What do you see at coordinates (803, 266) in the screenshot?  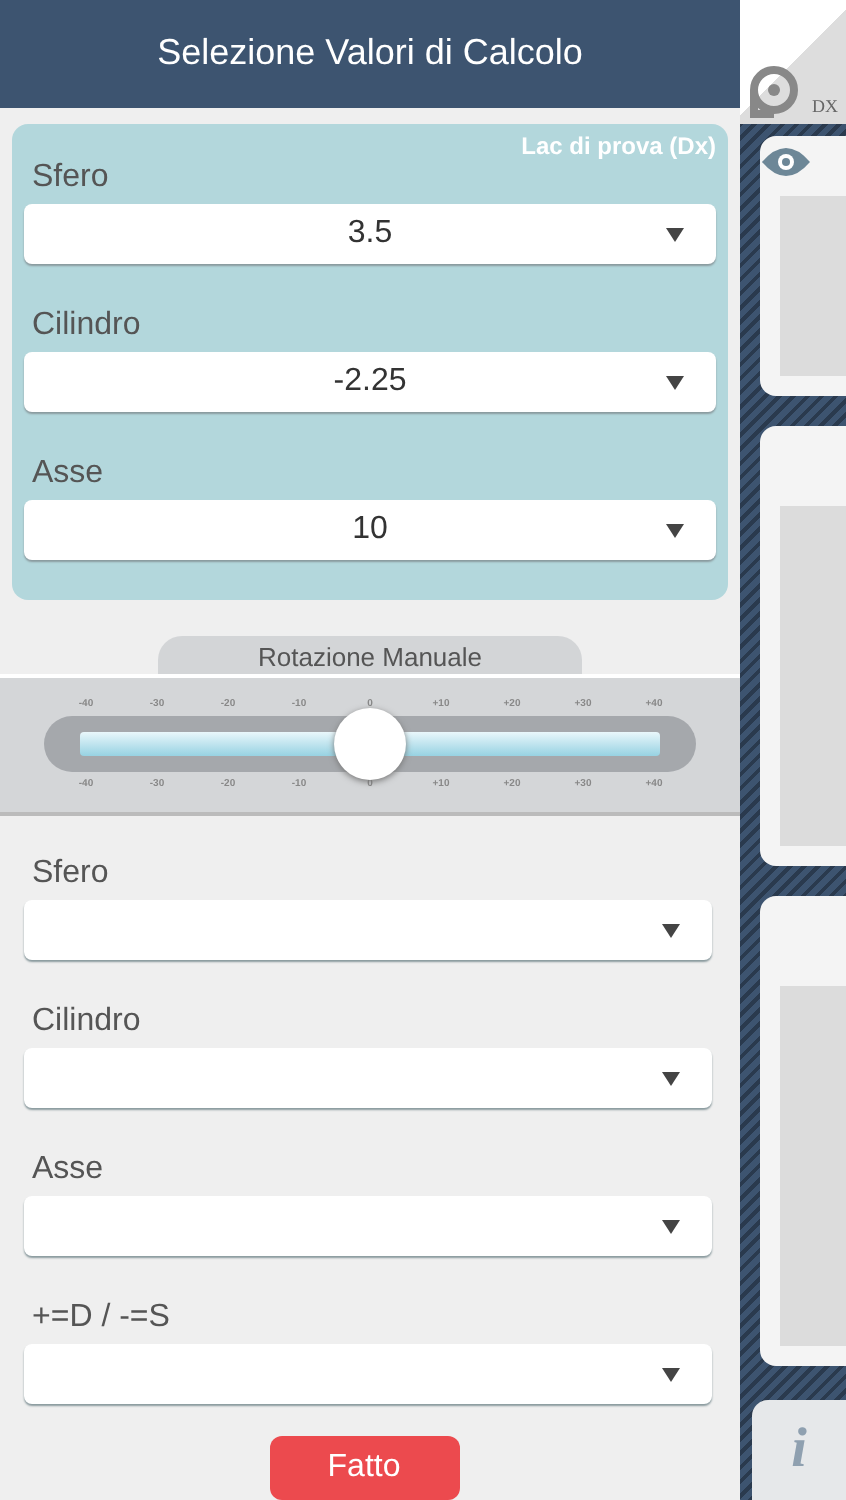 I see `preview-card` at bounding box center [803, 266].